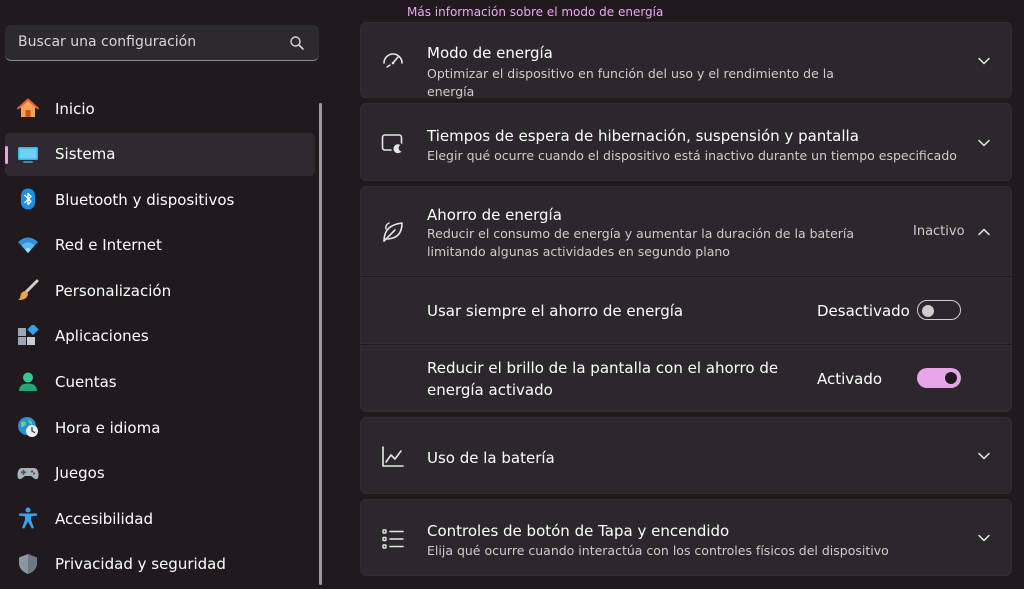 The image size is (1024, 589). I want to click on lid-power-controls-title: Controles de botón de Tapa y encendido, so click(578, 531).